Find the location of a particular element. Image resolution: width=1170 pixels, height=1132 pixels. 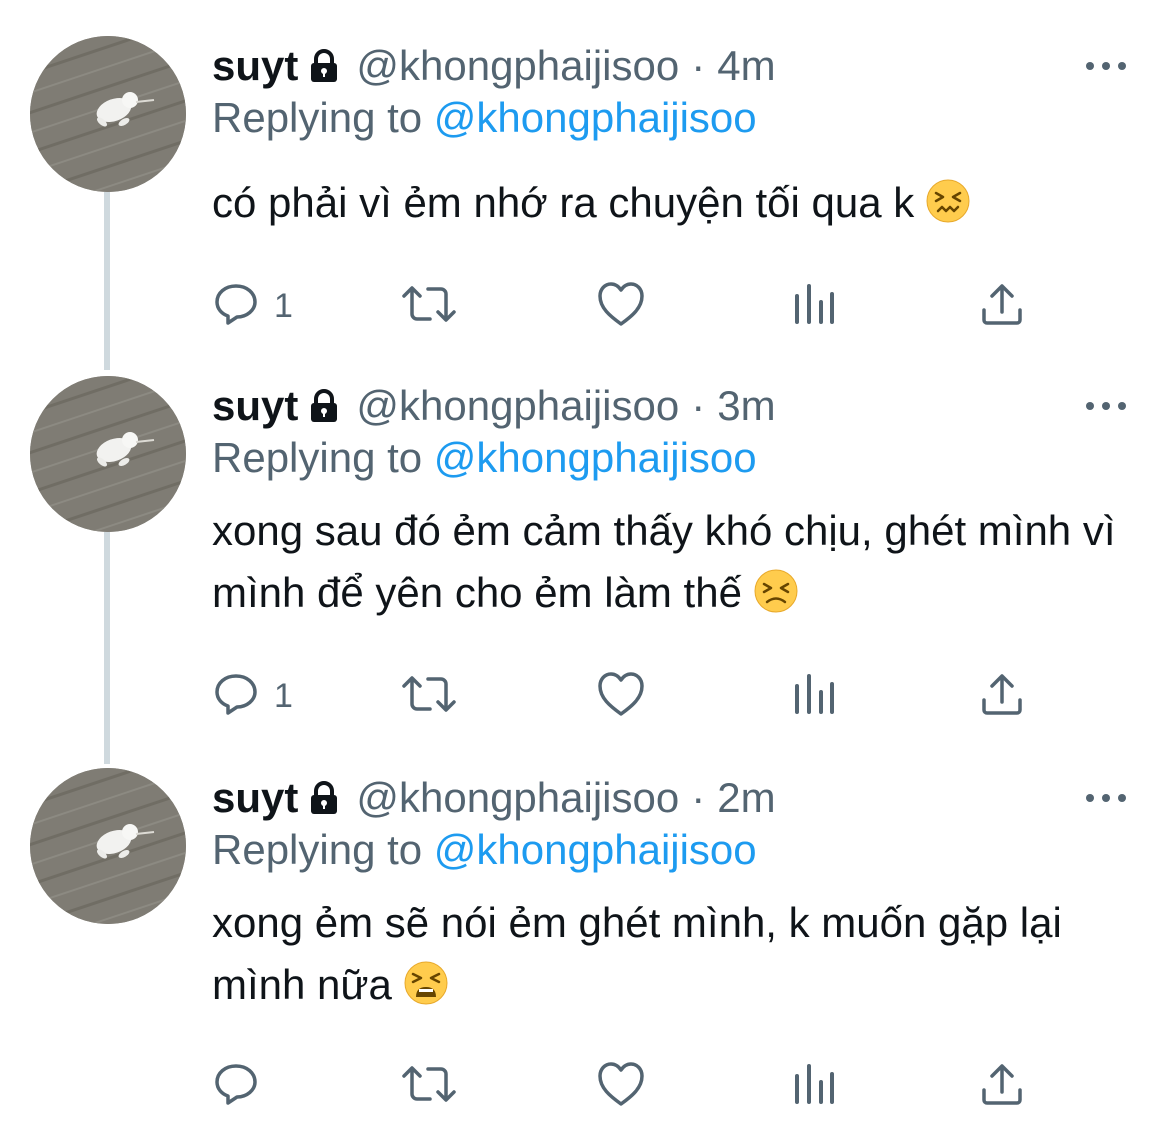

emoji-weary is located at coordinates (426, 991).